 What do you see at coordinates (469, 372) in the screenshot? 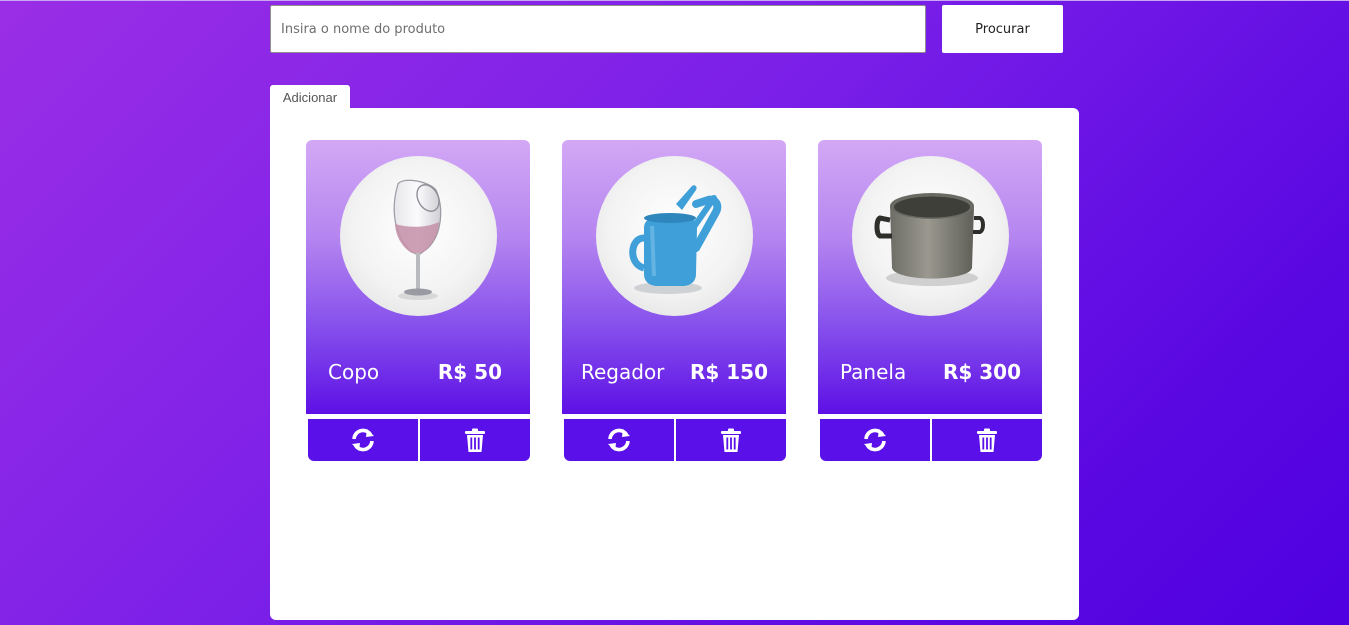
I see `product-price: R$ 50` at bounding box center [469, 372].